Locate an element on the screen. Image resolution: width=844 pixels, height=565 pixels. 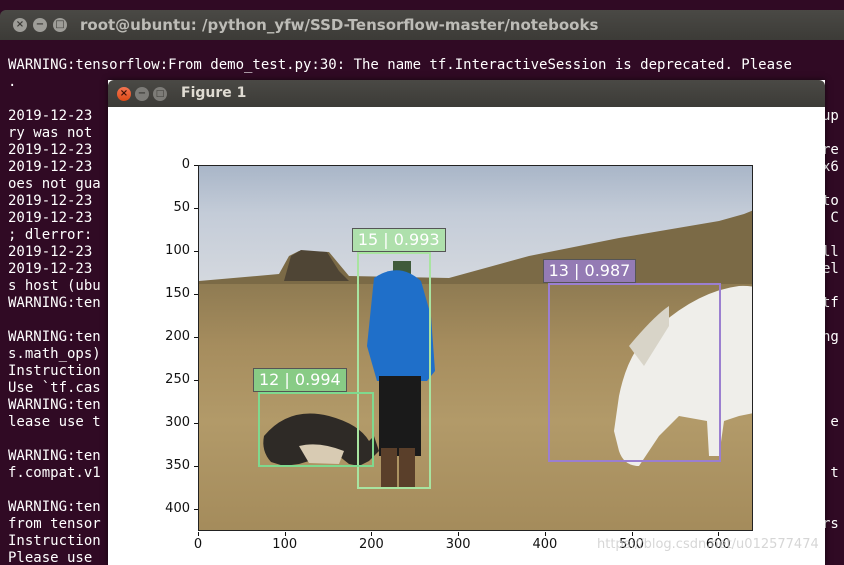
detection-label: 15 | 0.993 is located at coordinates (398, 240).